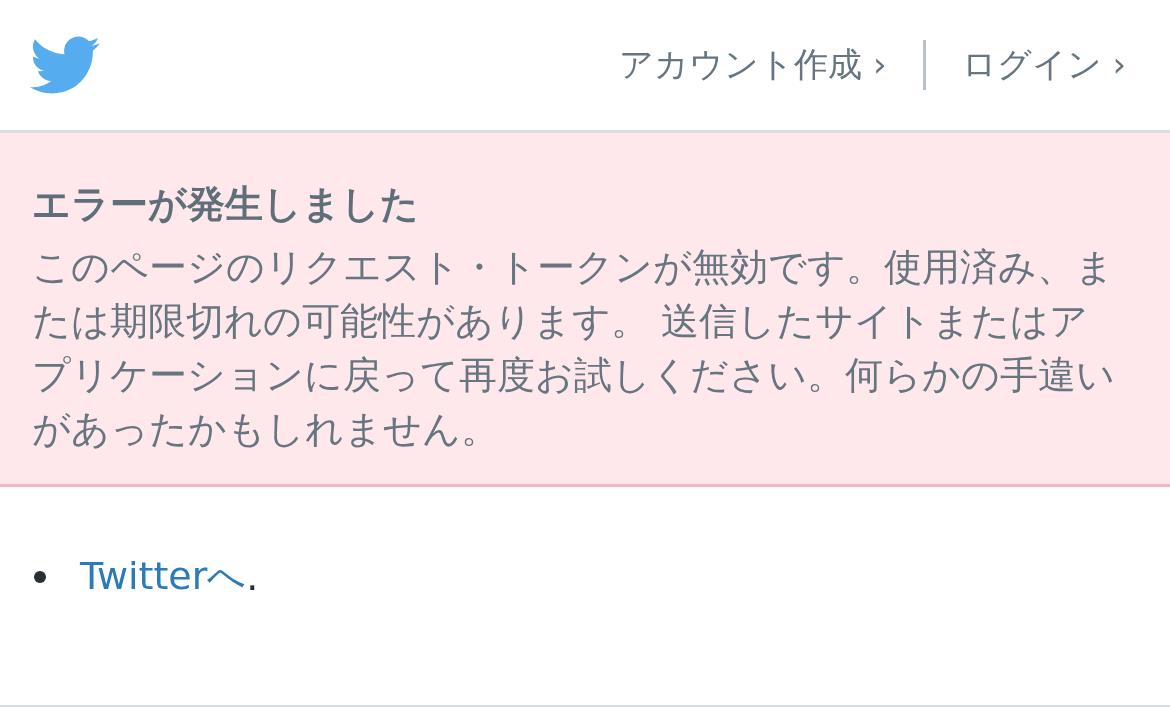 The height and width of the screenshot is (707, 1170). What do you see at coordinates (40, 576) in the screenshot?
I see `bullet-icon` at bounding box center [40, 576].